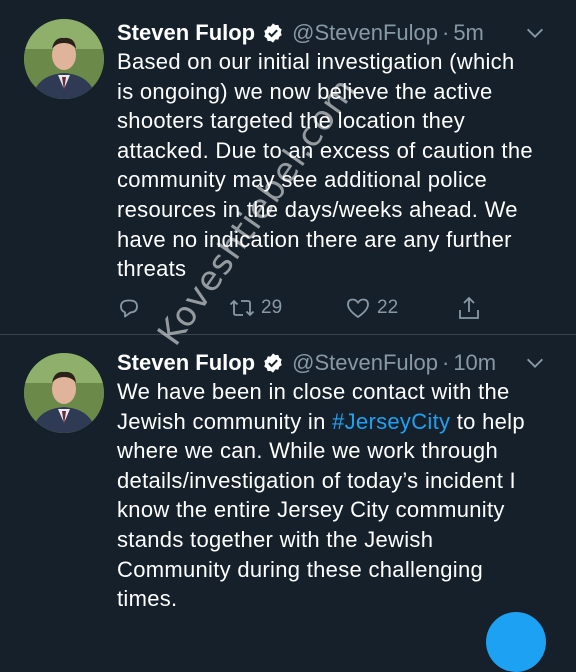 This screenshot has width=576, height=672. Describe the element at coordinates (468, 33) in the screenshot. I see `timestamp: 5m` at that location.